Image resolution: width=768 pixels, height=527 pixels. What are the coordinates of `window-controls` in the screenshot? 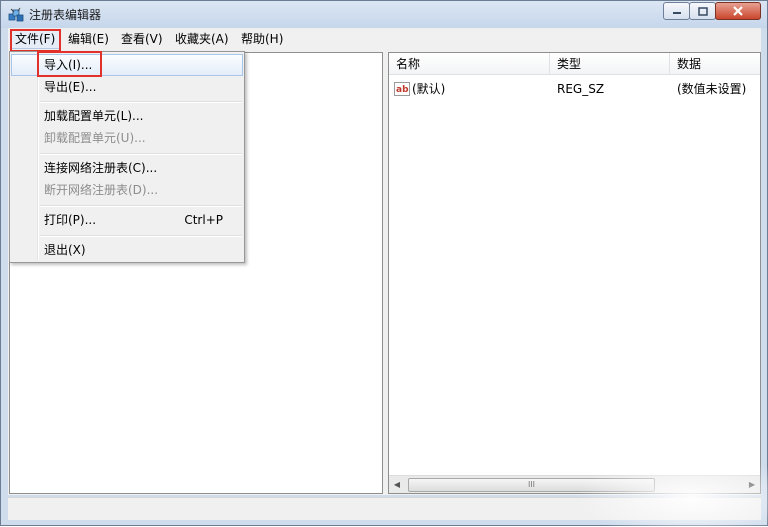 It's located at (712, 11).